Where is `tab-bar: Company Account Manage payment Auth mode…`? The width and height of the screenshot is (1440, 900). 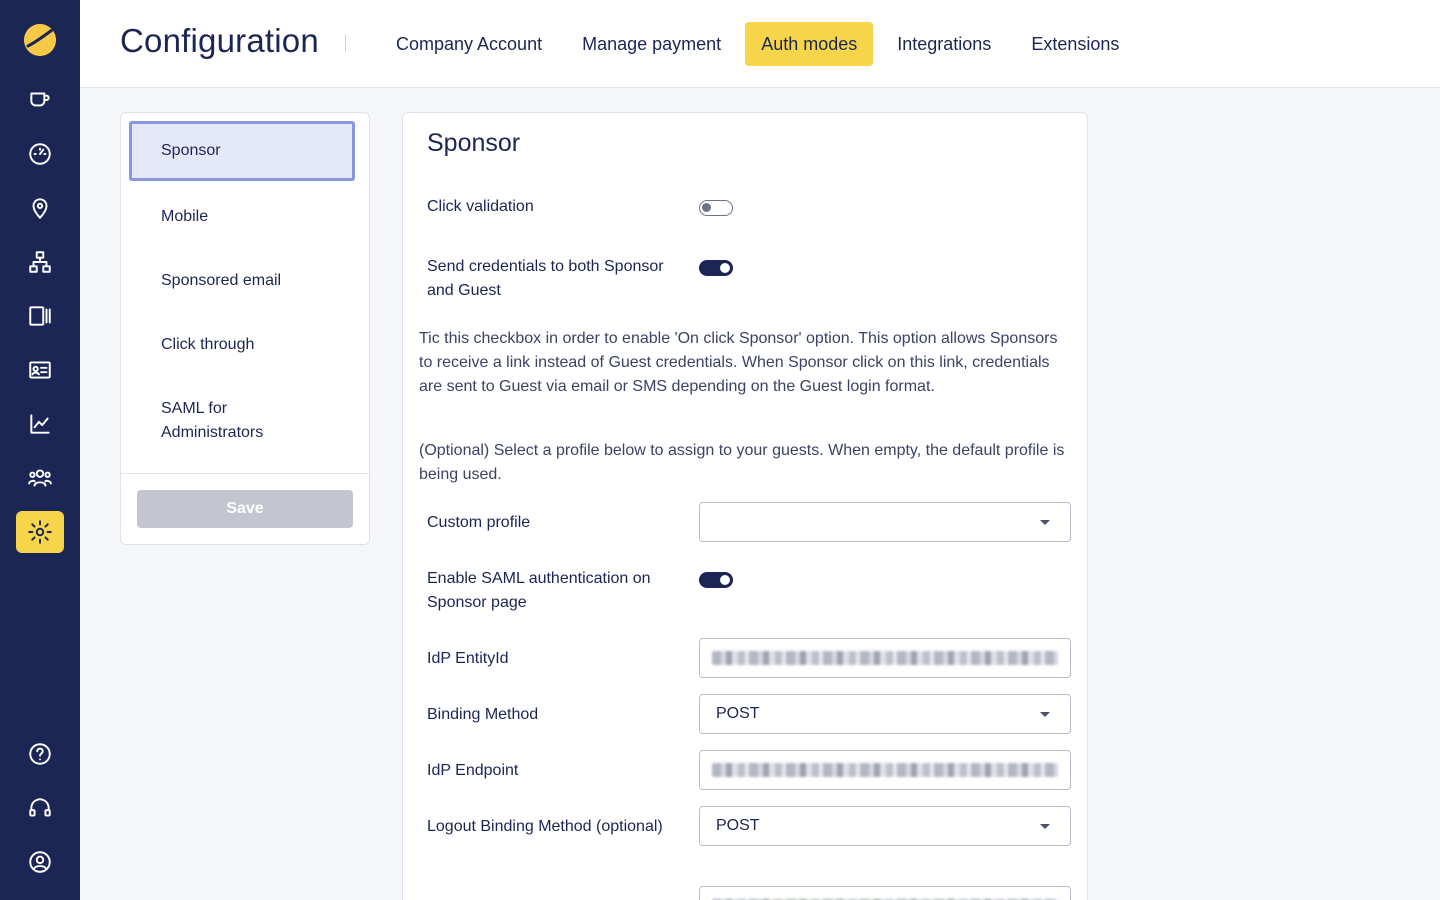
tab-bar: Company Account Manage payment Auth mode… is located at coordinates (757, 44).